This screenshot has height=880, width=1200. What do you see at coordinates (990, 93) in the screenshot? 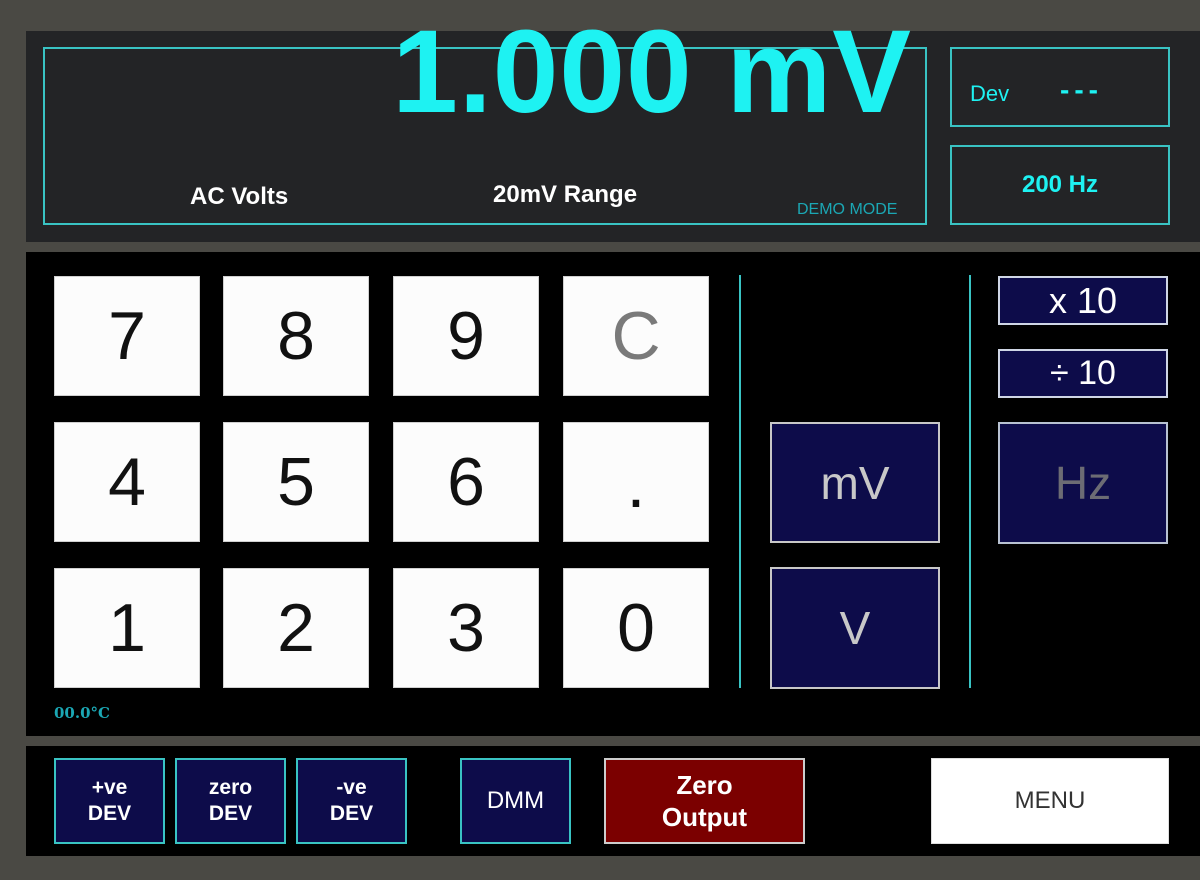
I see `deviation-label: Dev` at bounding box center [990, 93].